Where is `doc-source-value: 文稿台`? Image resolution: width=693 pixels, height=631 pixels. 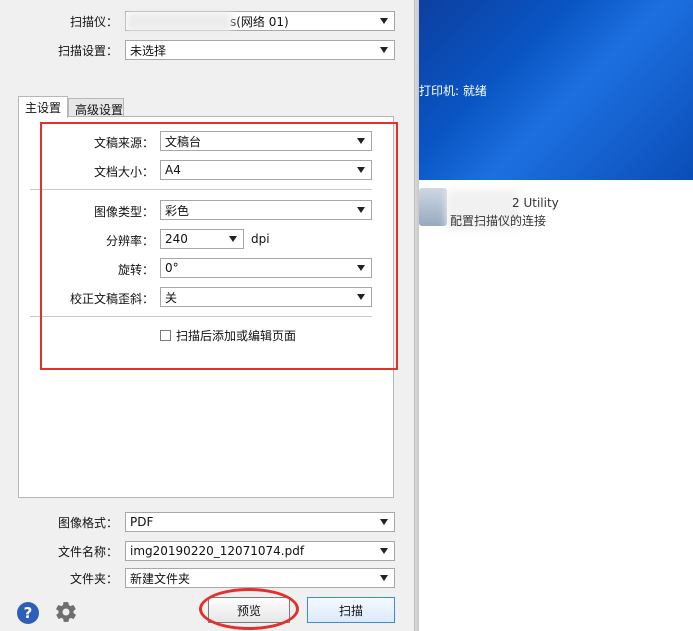 doc-source-value: 文稿台 is located at coordinates (183, 141).